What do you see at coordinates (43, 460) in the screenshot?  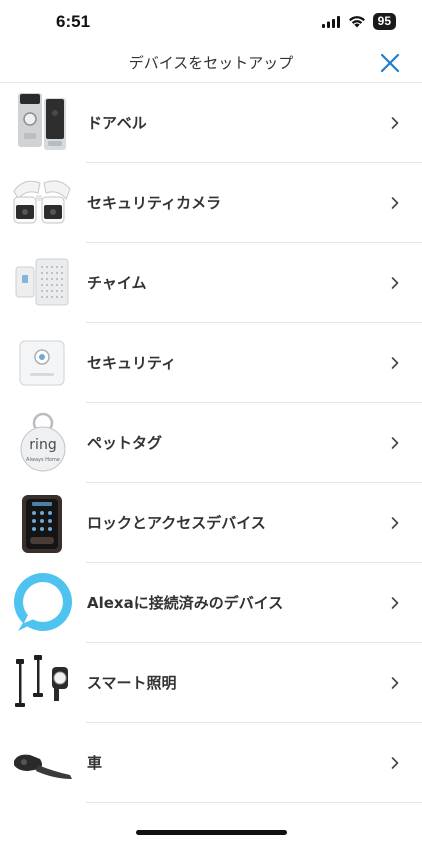 I see `pet-tag-sub-text: Always Home` at bounding box center [43, 460].